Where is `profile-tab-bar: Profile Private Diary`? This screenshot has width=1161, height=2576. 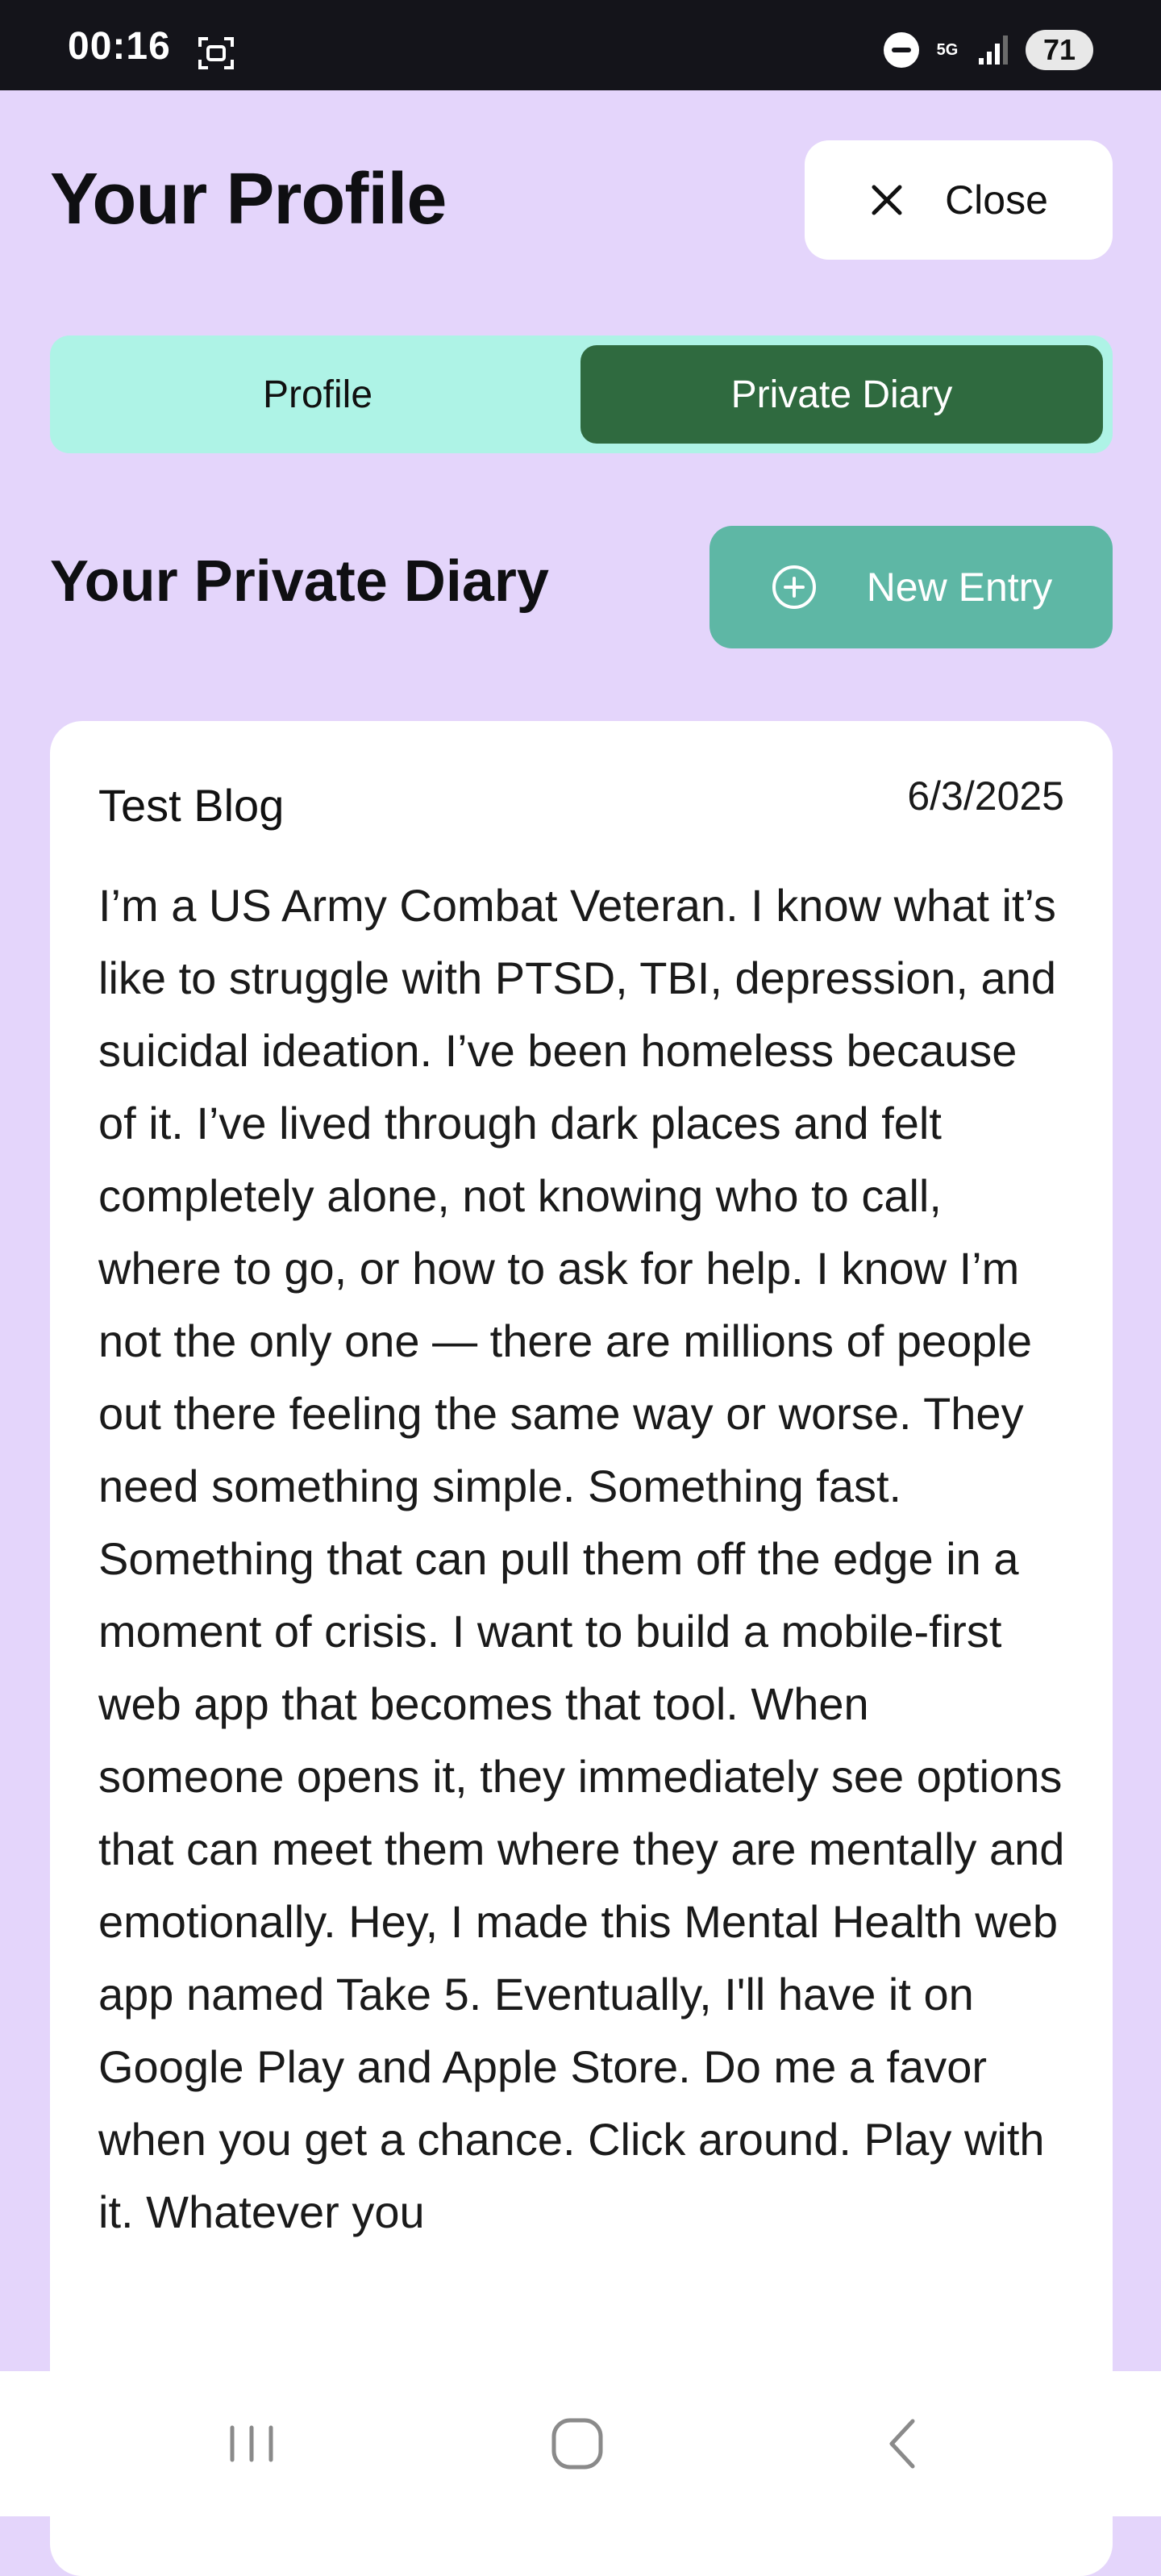 profile-tab-bar: Profile Private Diary is located at coordinates (581, 394).